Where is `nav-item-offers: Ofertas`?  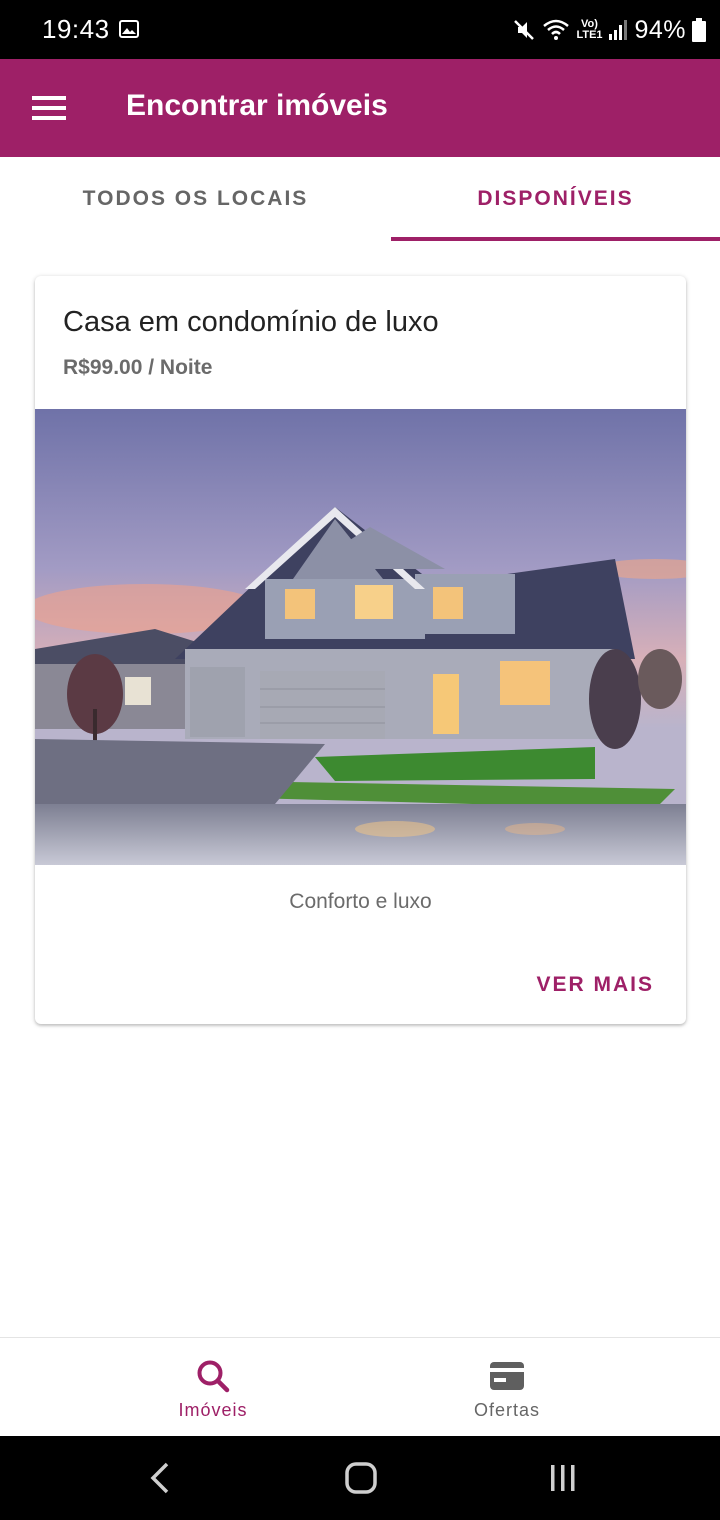 nav-item-offers: Ofertas is located at coordinates (507, 1387).